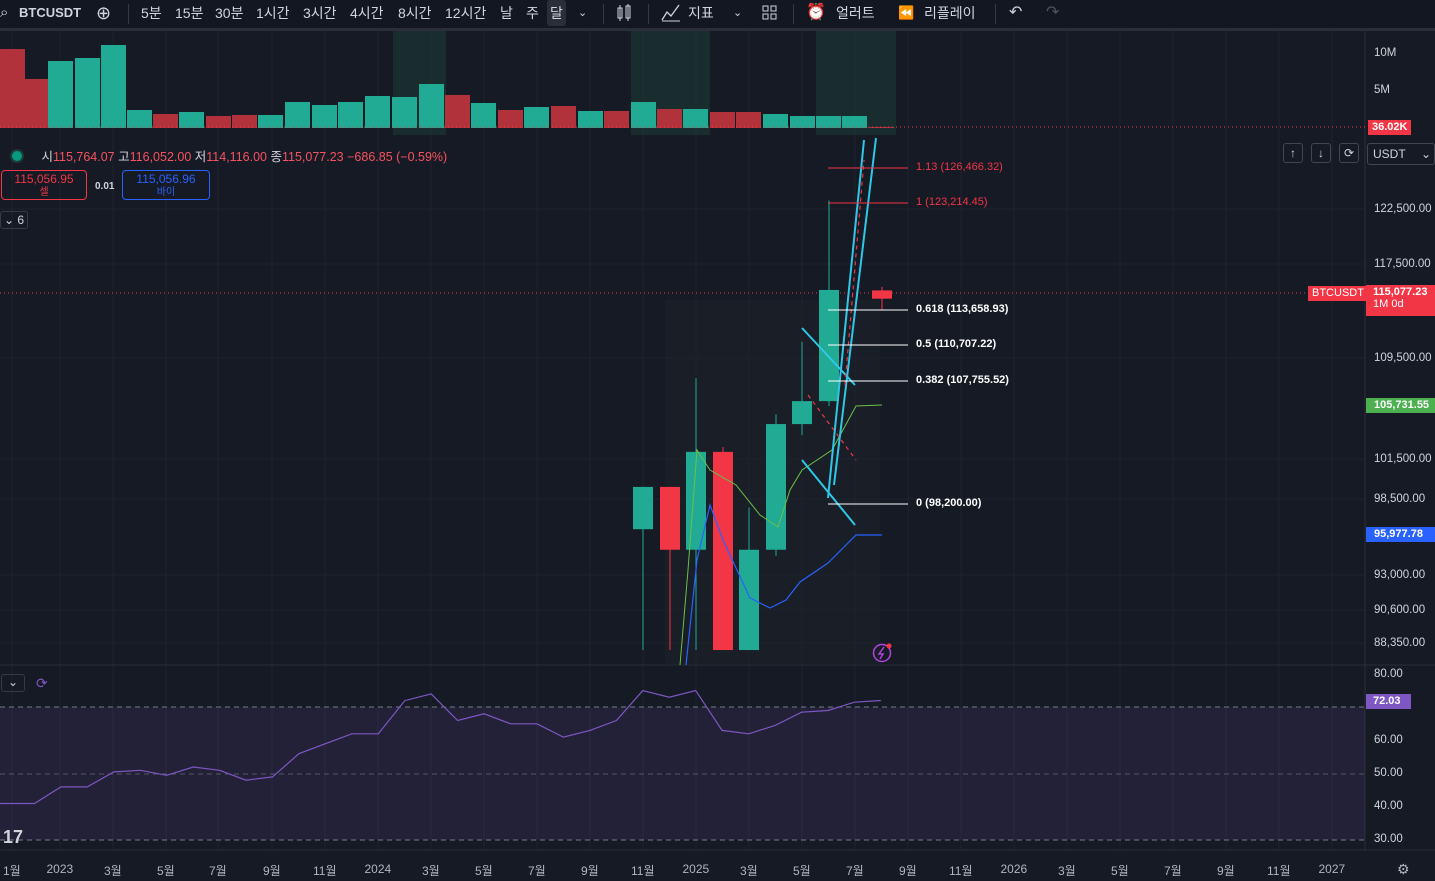 The width and height of the screenshot is (1435, 881). Describe the element at coordinates (1403, 869) in the screenshot. I see `settings-gear-icon: ⚙` at that location.